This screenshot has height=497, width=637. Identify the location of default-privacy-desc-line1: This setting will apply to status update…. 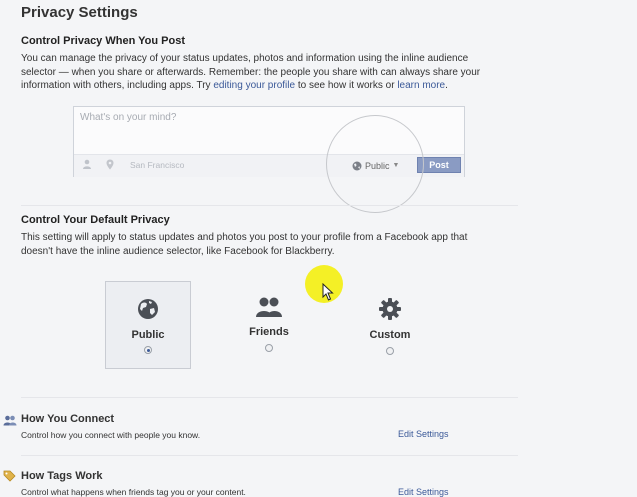
(244, 237).